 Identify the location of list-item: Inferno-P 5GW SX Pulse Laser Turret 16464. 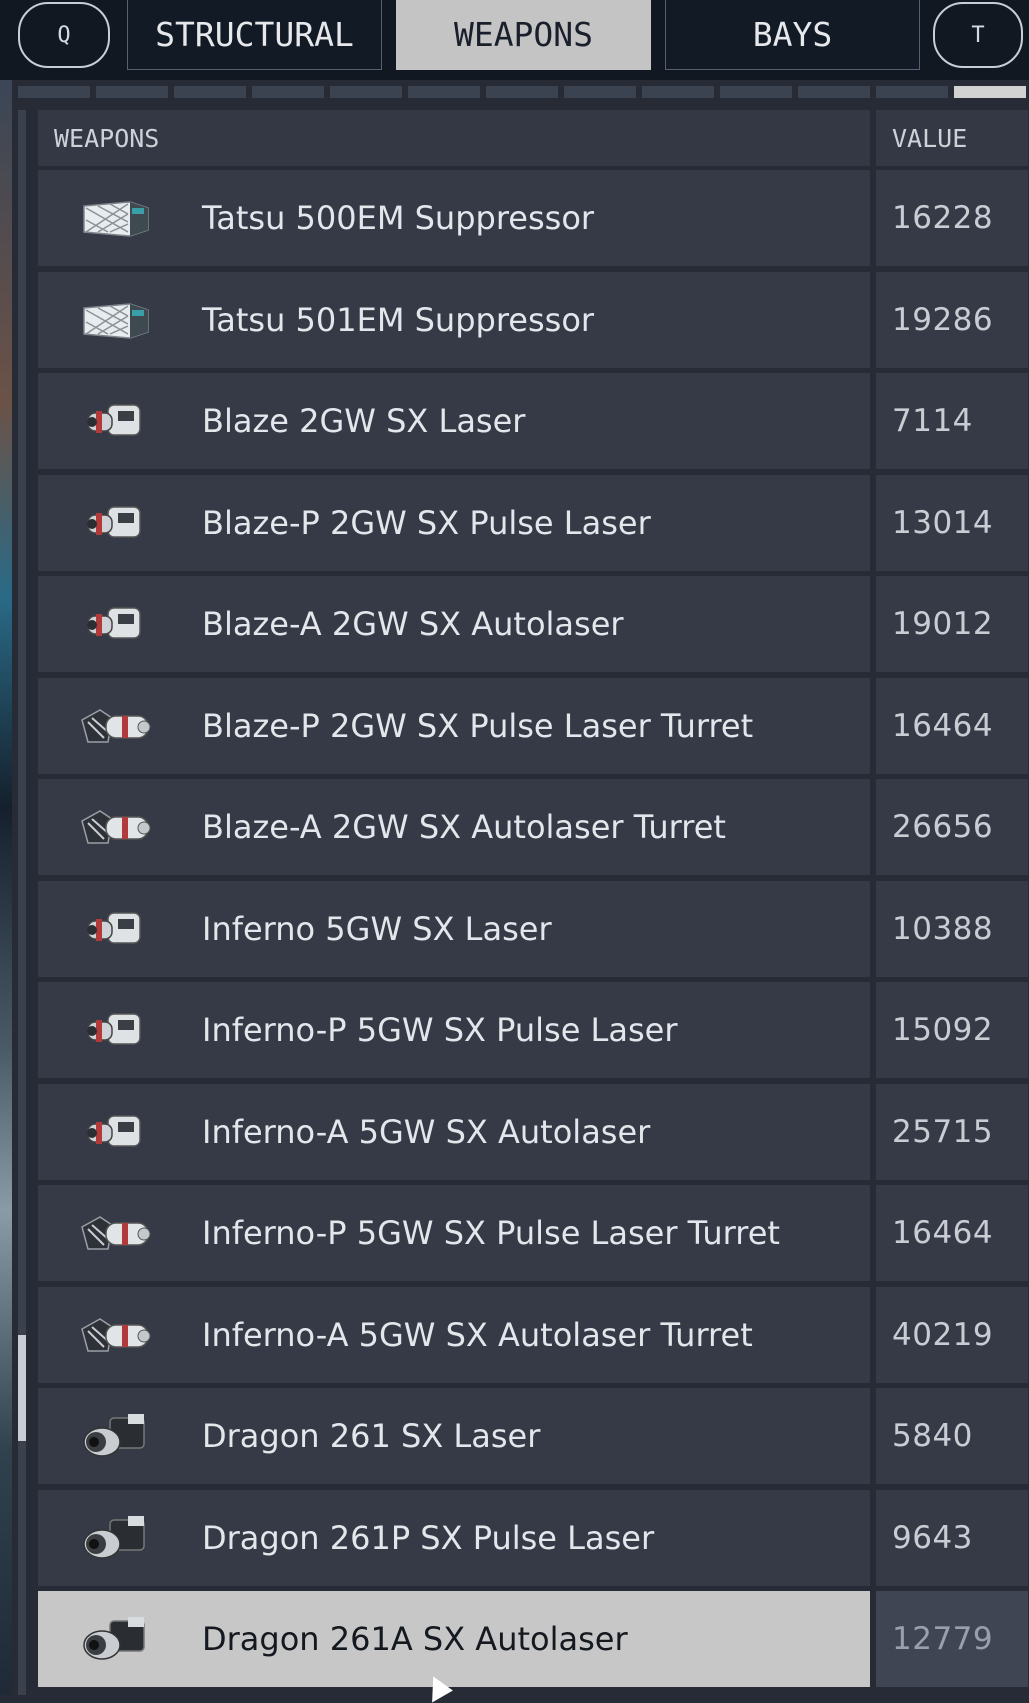
(533, 1233).